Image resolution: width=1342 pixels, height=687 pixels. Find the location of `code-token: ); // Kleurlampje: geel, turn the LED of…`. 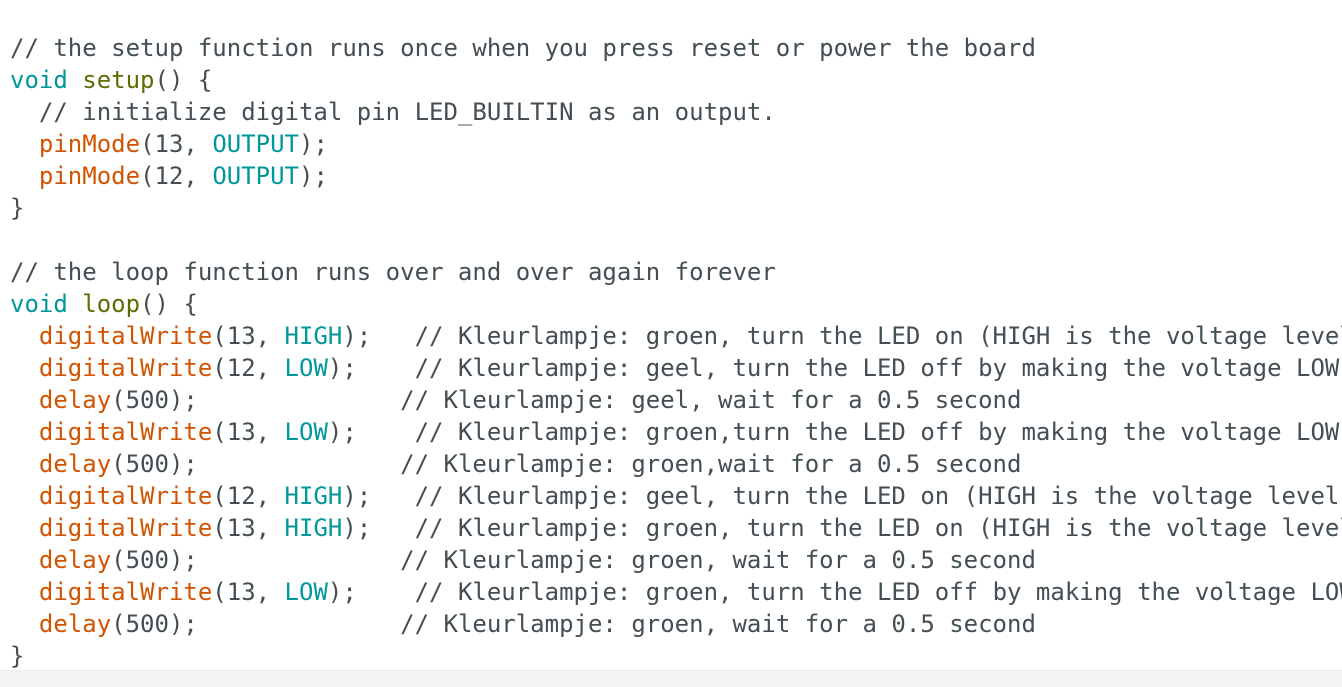

code-token: ); // Kleurlampje: geel, turn the LED of… is located at coordinates (833, 368).